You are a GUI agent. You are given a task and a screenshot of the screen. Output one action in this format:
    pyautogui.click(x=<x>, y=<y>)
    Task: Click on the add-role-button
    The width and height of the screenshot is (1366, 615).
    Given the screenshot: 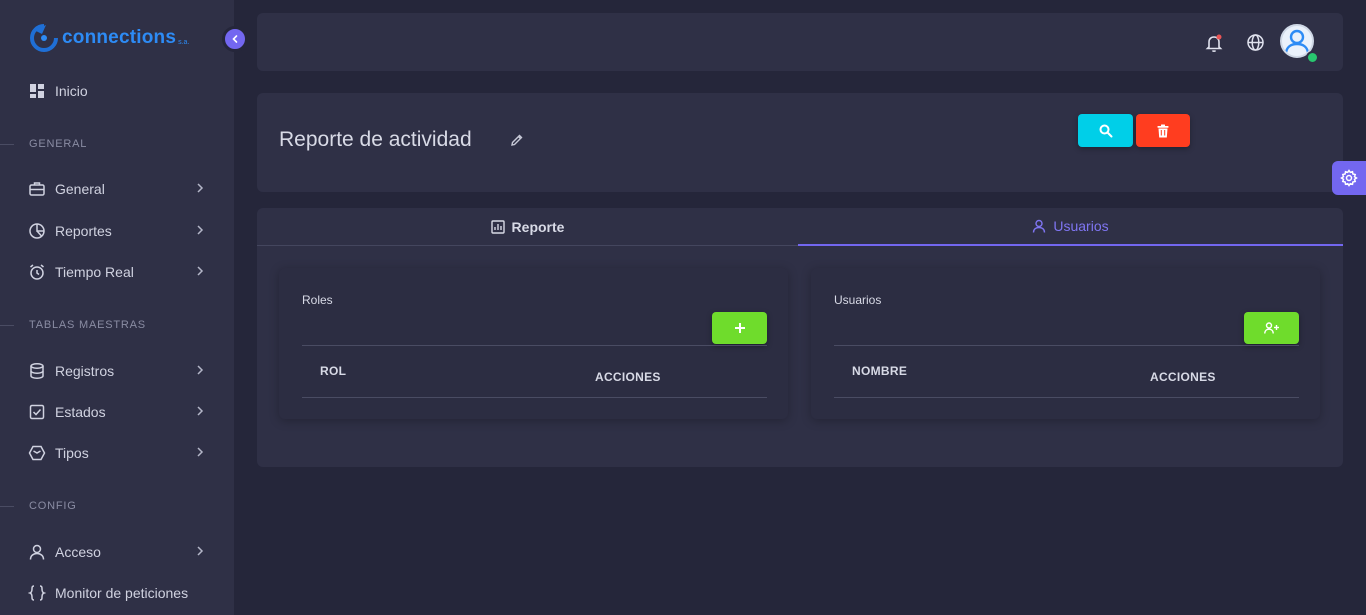 What is the action you would take?
    pyautogui.click(x=739, y=328)
    